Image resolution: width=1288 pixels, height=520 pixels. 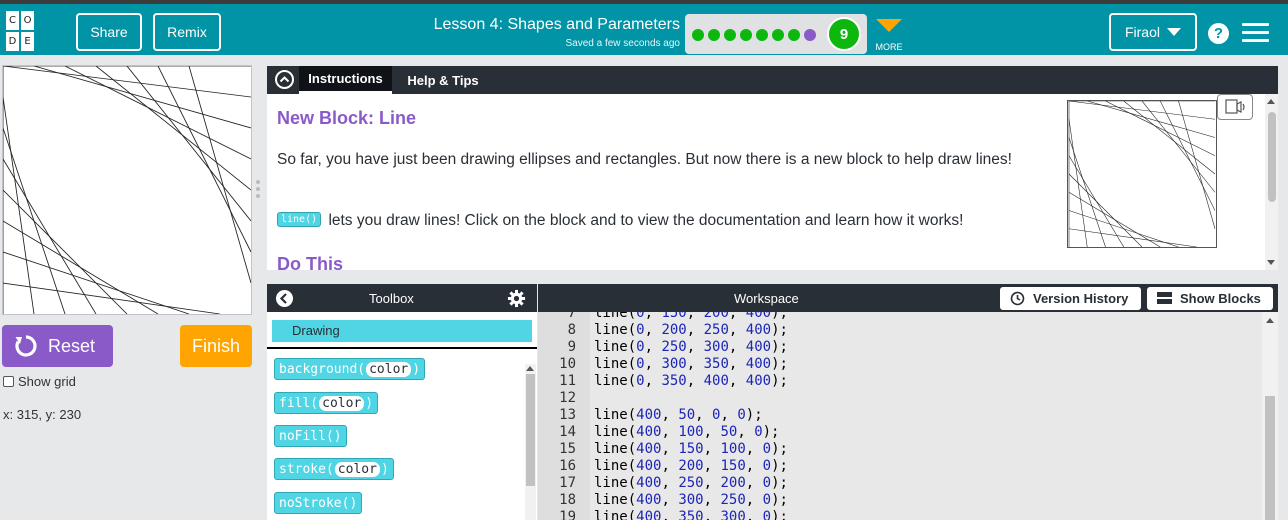 I want to click on category-drawing: Drawing, so click(x=402, y=331).